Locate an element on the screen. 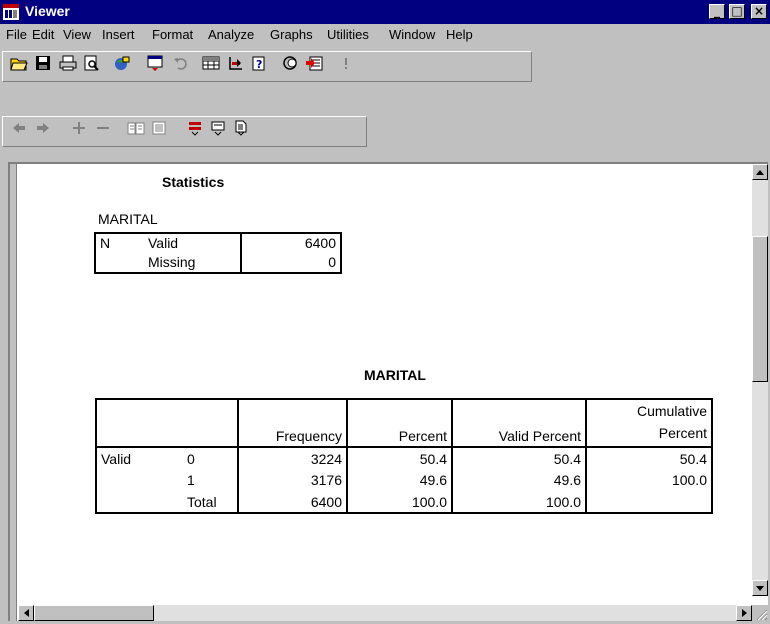 The image size is (770, 624). goto-case-icon is located at coordinates (235, 63).